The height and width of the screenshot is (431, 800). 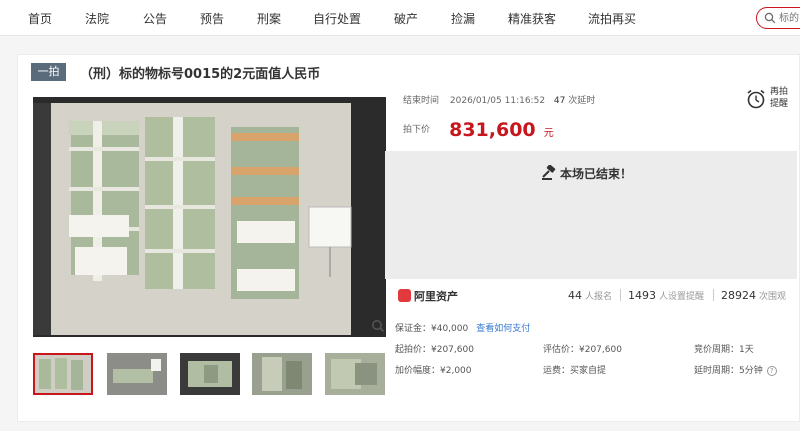 I want to click on question-icon: ?, so click(x=771, y=371).